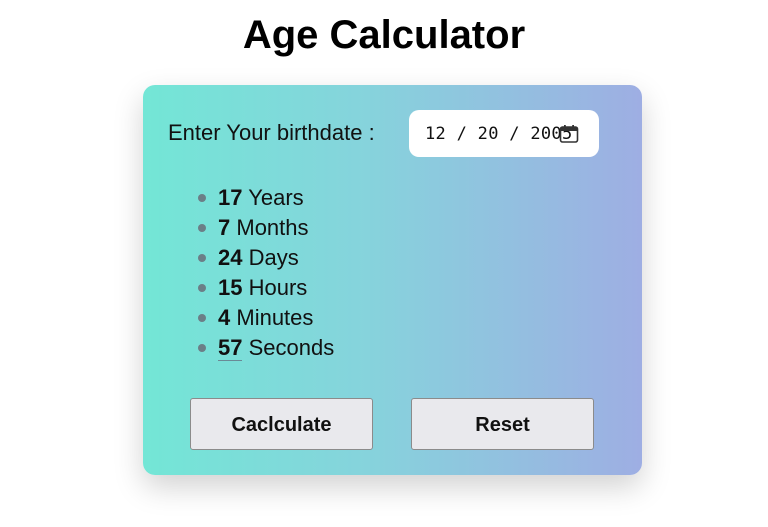 The width and height of the screenshot is (768, 527). Describe the element at coordinates (230, 197) in the screenshot. I see `years-value: 17` at that location.